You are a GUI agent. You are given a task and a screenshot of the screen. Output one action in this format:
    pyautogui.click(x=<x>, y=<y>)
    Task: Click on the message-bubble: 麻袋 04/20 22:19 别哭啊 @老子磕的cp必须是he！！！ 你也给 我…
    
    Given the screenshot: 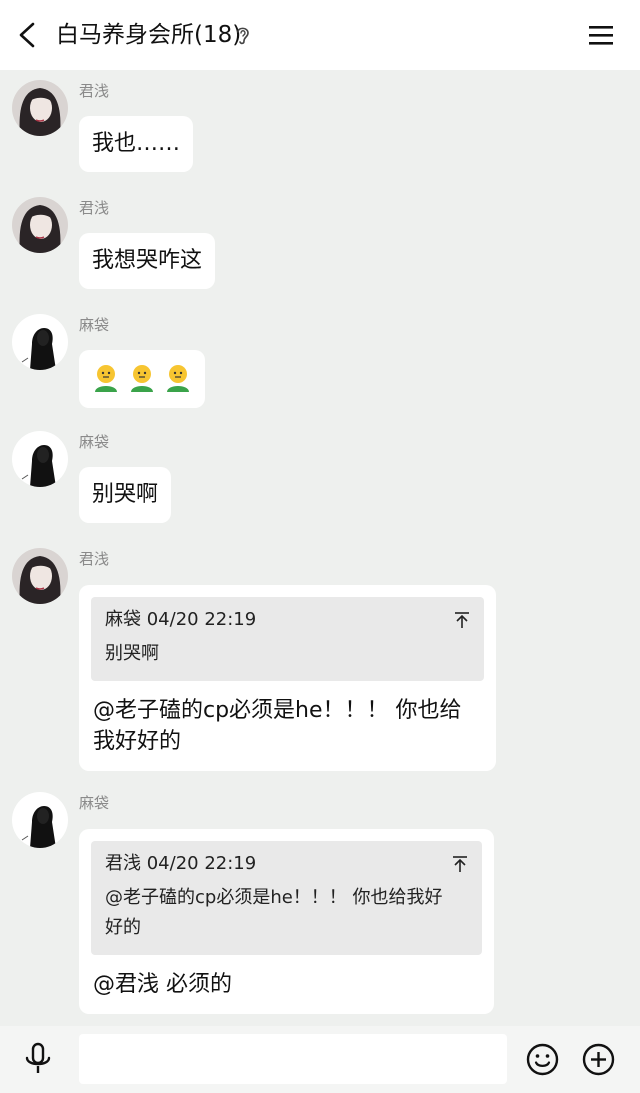 What is the action you would take?
    pyautogui.click(x=287, y=678)
    